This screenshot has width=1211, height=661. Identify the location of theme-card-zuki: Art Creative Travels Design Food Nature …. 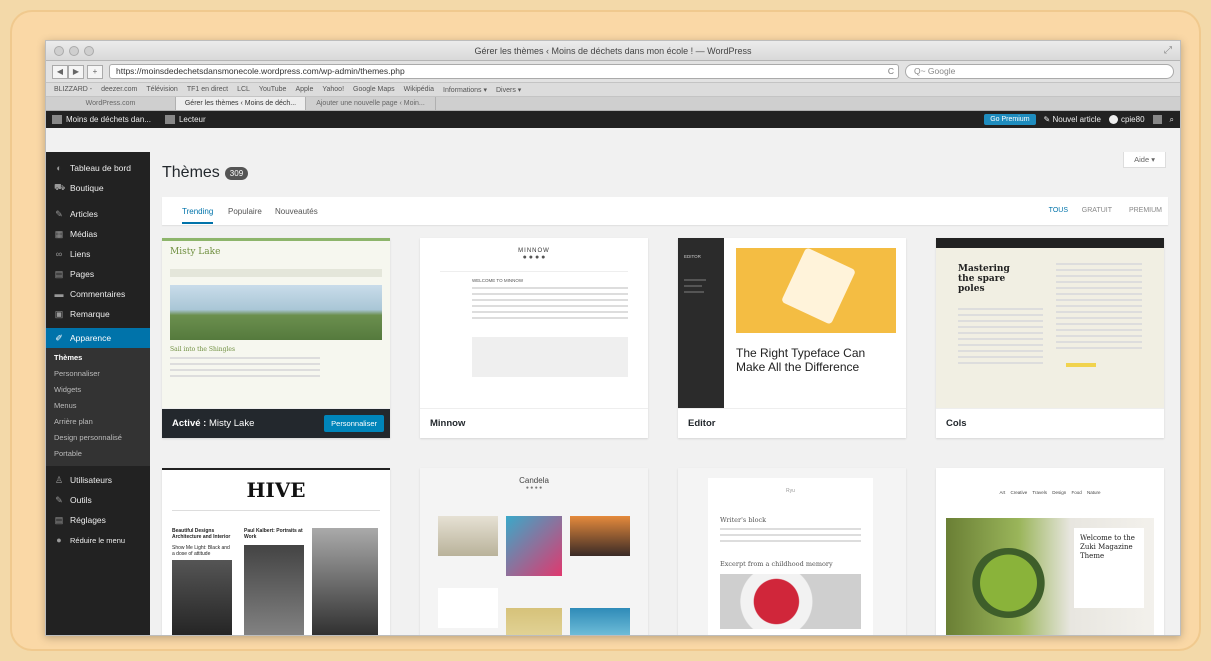
(1050, 551).